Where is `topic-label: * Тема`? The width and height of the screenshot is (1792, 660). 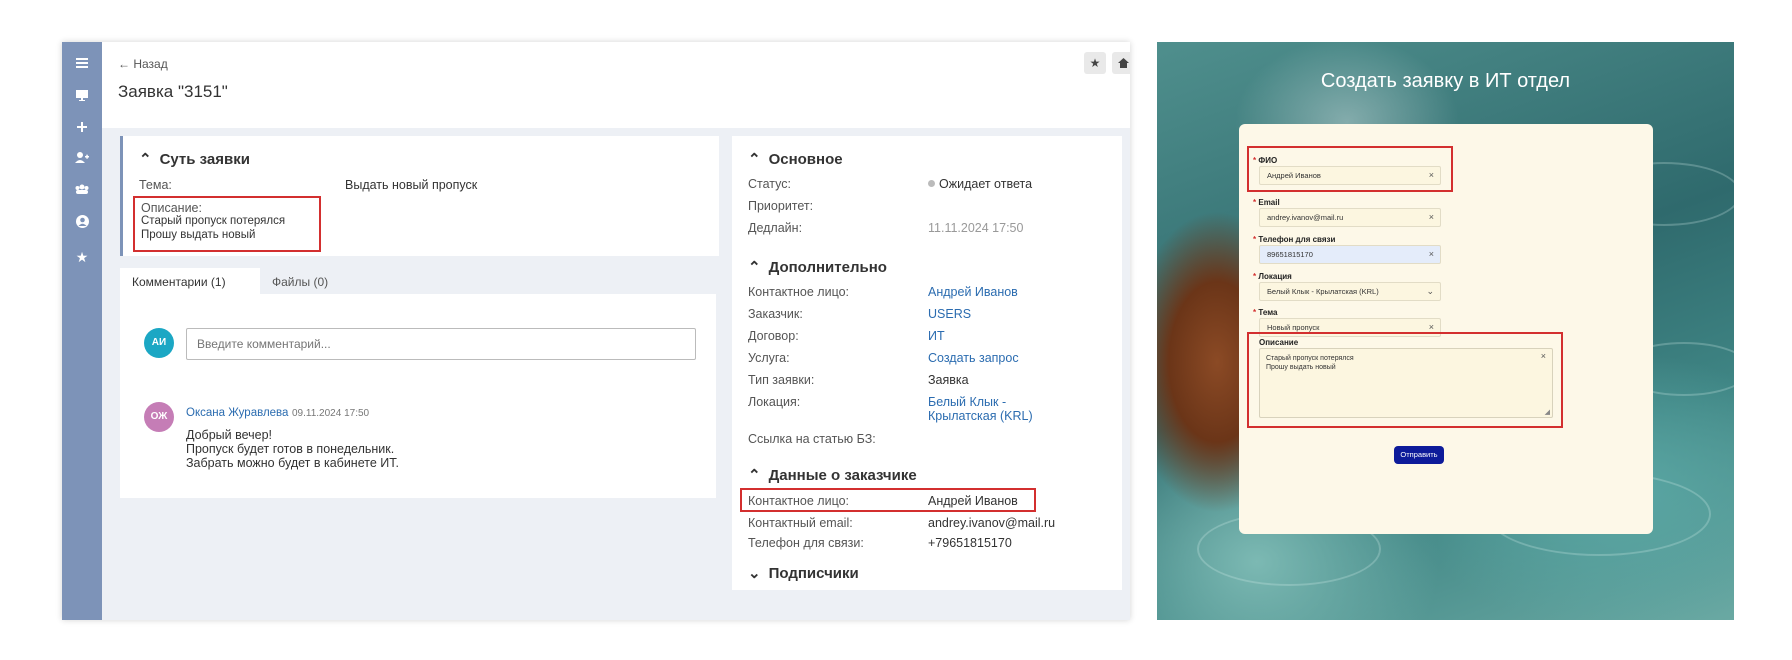
topic-label: * Тема is located at coordinates (1265, 312).